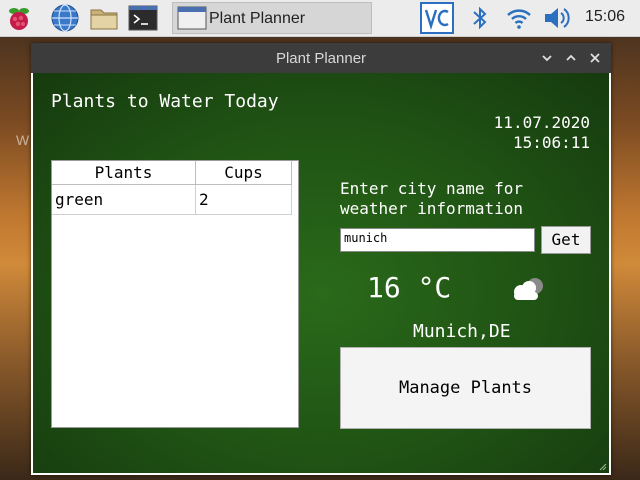 The image size is (640, 480). What do you see at coordinates (437, 240) in the screenshot?
I see `city-input: munich` at bounding box center [437, 240].